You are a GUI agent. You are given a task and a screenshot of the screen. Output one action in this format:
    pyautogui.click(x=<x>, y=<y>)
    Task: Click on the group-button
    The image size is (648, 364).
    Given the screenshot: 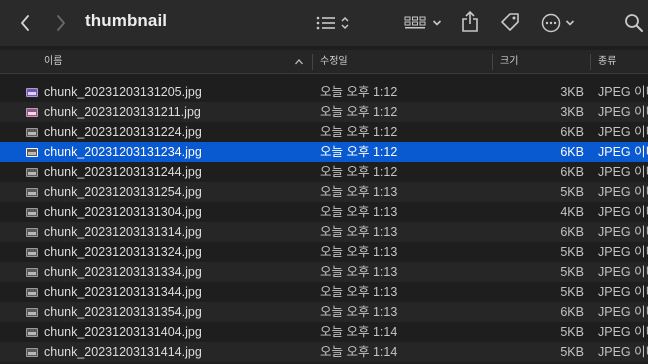 What is the action you would take?
    pyautogui.click(x=423, y=23)
    